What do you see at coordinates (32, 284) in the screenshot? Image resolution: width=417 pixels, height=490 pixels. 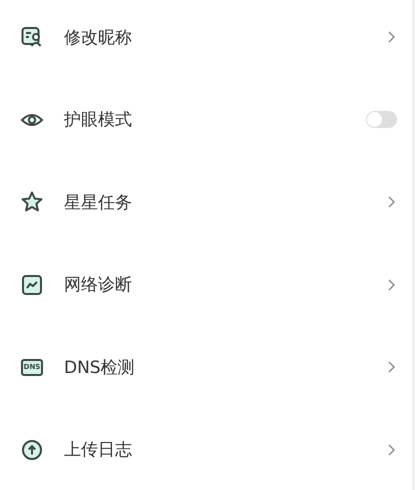 I see `chart-icon` at bounding box center [32, 284].